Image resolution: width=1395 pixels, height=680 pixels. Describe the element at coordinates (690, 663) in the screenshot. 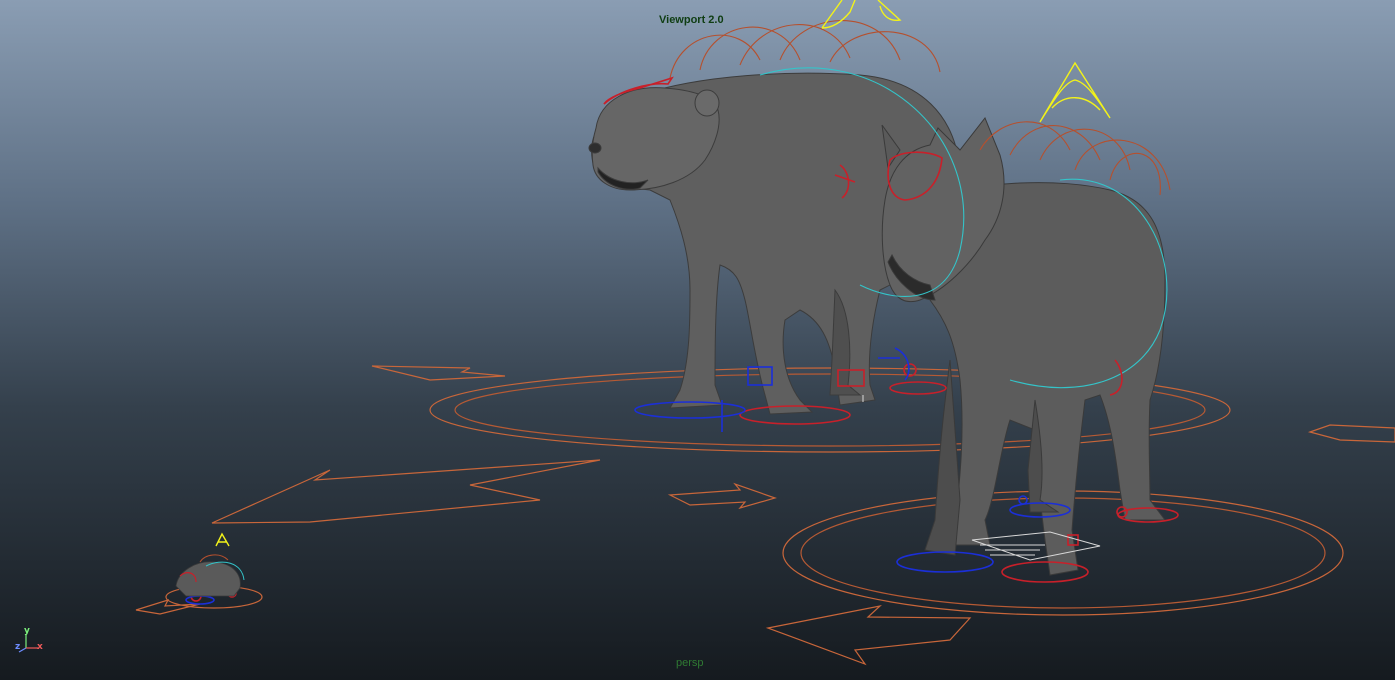

I see `camera-name-label: persp` at that location.